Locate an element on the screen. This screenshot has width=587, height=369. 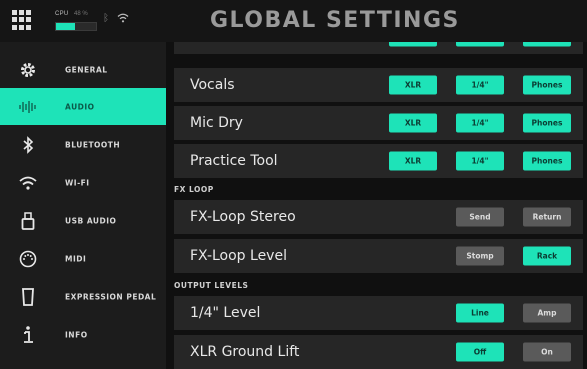
top-bar: CPU 48 % ᛒ GLOBAL SETTINGS is located at coordinates (293, 21).